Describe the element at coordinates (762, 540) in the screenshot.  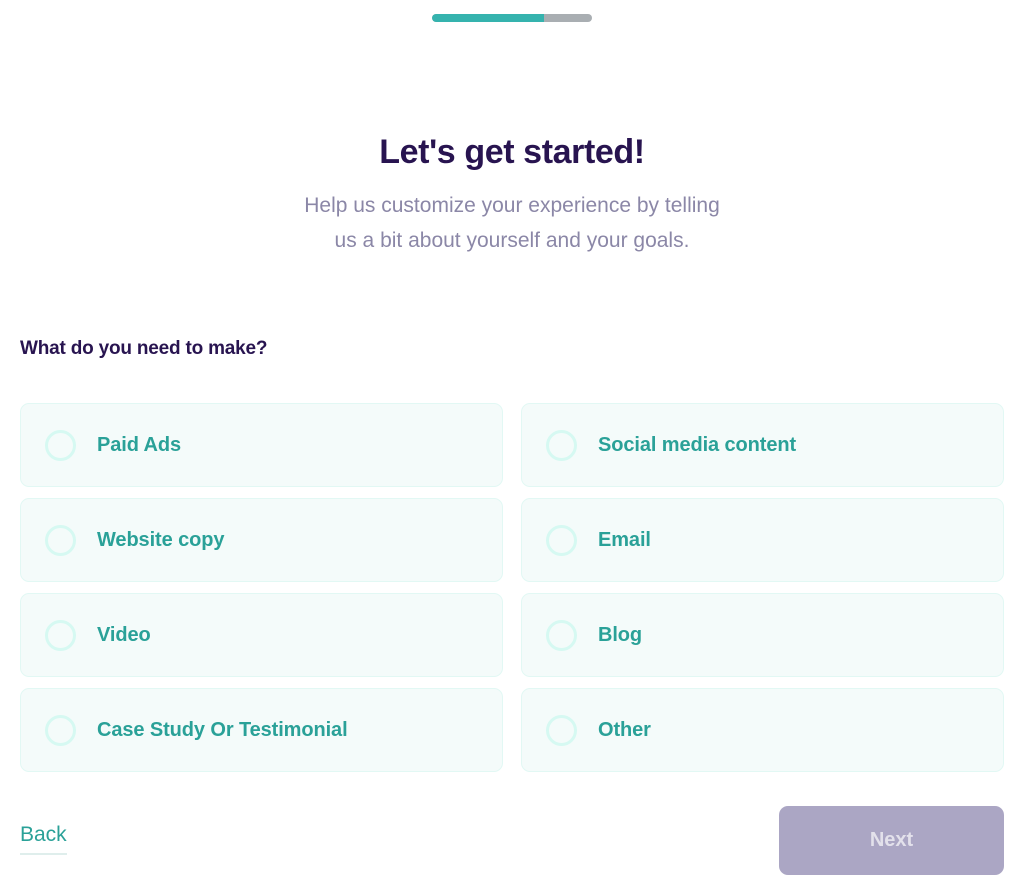
I see `option-card: Email` at that location.